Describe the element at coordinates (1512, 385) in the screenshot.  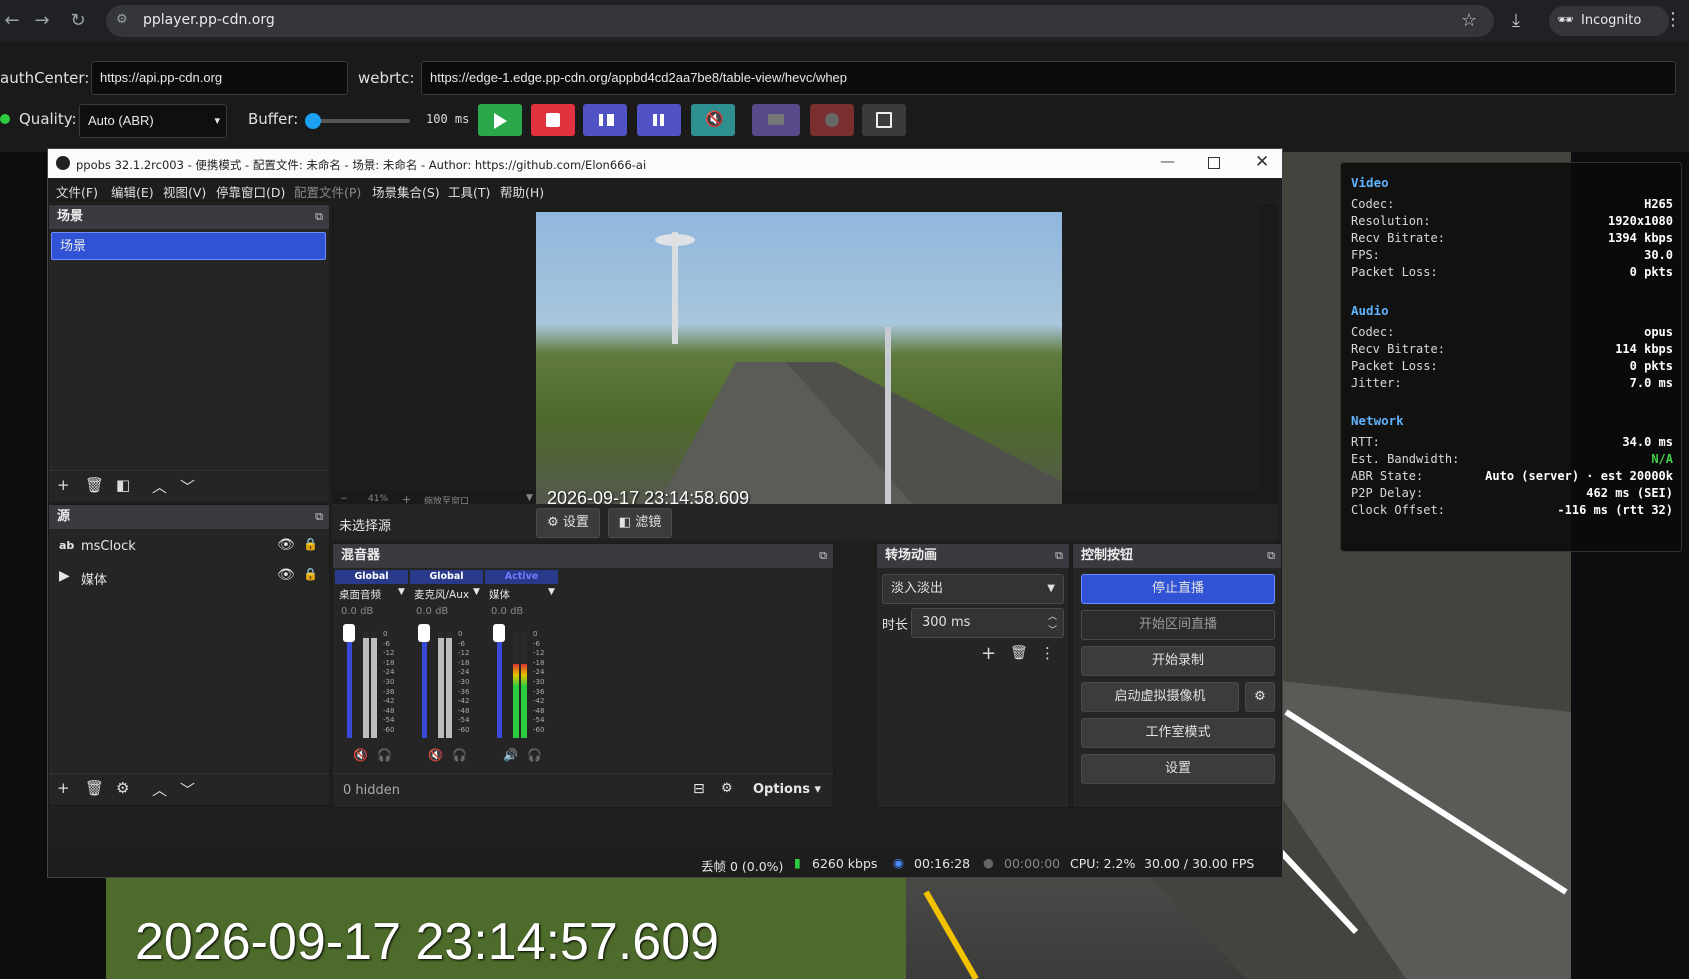
I see `stat-row: Jitter: 7.0 ms` at that location.